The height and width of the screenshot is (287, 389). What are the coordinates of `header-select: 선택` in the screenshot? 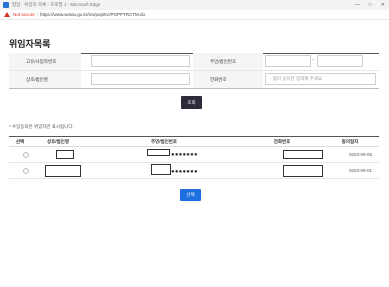 It's located at (20, 141).